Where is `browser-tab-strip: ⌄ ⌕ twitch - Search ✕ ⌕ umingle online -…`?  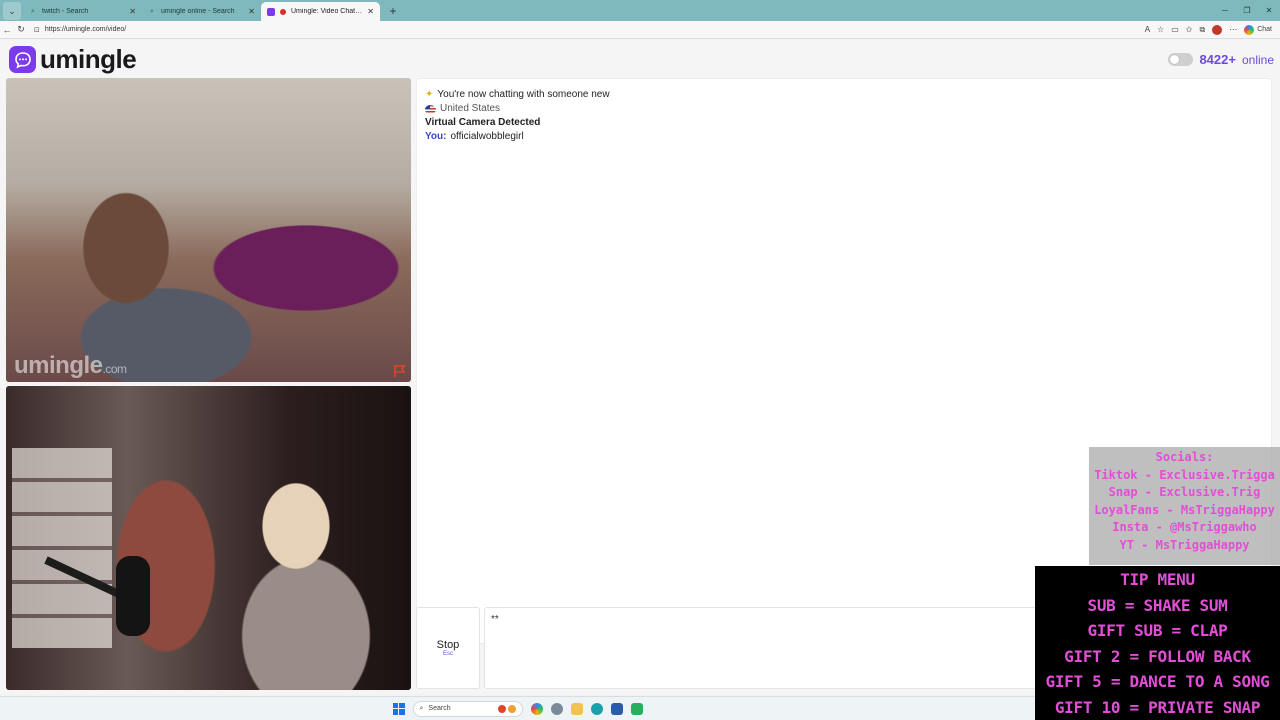 browser-tab-strip: ⌄ ⌕ twitch - Search ✕ ⌕ umingle online -… is located at coordinates (640, 10).